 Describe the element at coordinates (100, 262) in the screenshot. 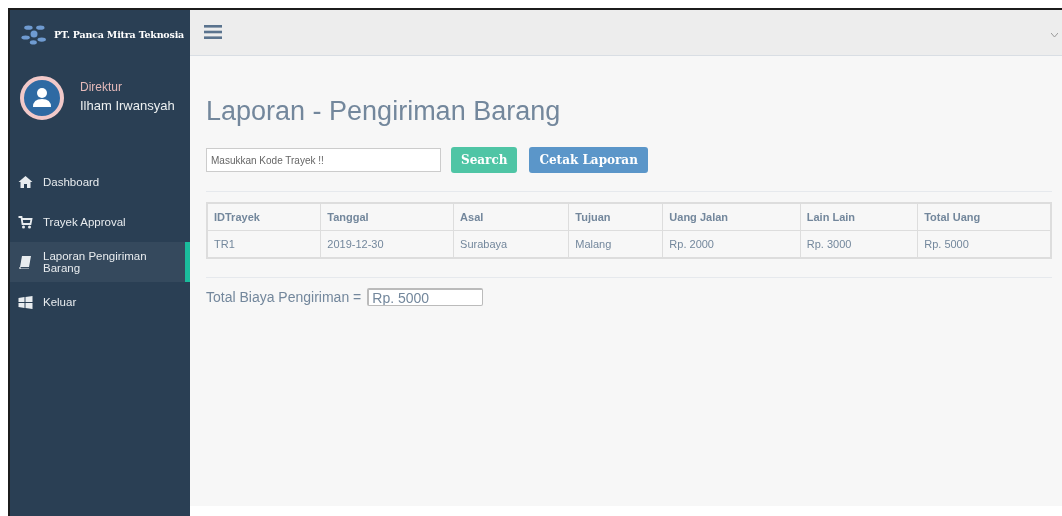

I see `menu-item: Laporan Pengiriman Barang` at that location.